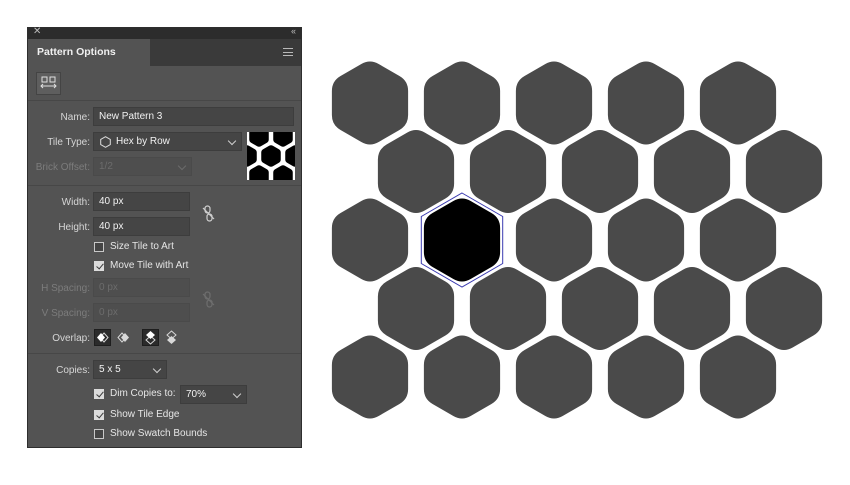 The image size is (850, 485). What do you see at coordinates (68, 142) in the screenshot?
I see `tile-type-label: Tile Type:` at bounding box center [68, 142].